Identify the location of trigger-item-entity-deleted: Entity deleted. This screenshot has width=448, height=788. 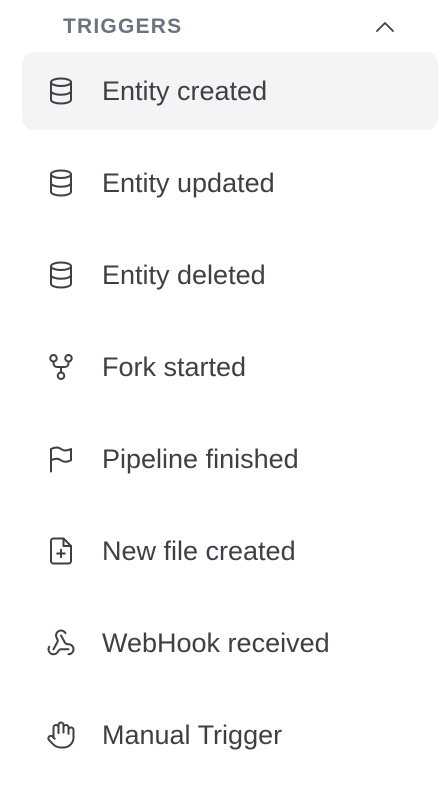
(230, 275).